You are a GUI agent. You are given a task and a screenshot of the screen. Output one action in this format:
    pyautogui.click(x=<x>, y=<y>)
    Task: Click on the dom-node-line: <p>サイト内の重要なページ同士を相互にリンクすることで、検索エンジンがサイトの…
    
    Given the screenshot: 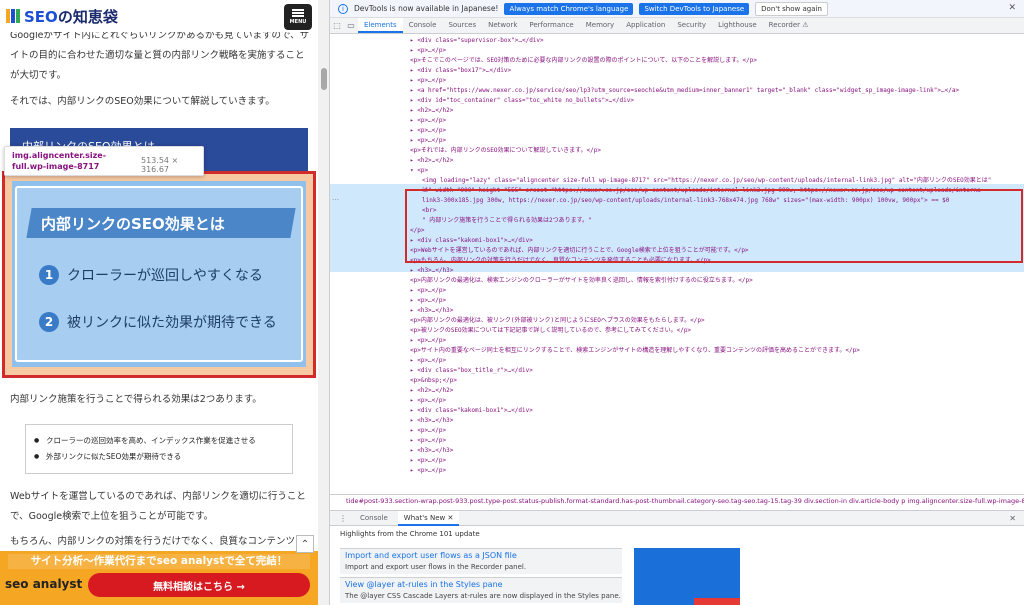 What is the action you would take?
    pyautogui.click(x=677, y=351)
    